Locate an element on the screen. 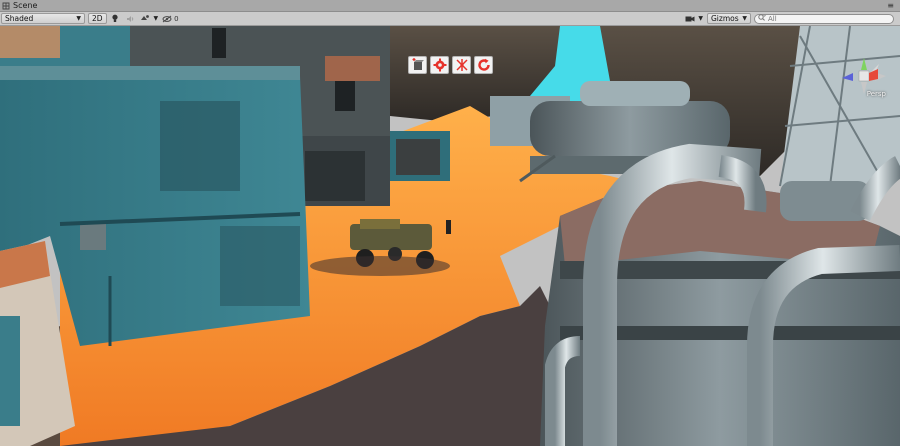 The image size is (900, 446). vehicle-shadow is located at coordinates (380, 266).